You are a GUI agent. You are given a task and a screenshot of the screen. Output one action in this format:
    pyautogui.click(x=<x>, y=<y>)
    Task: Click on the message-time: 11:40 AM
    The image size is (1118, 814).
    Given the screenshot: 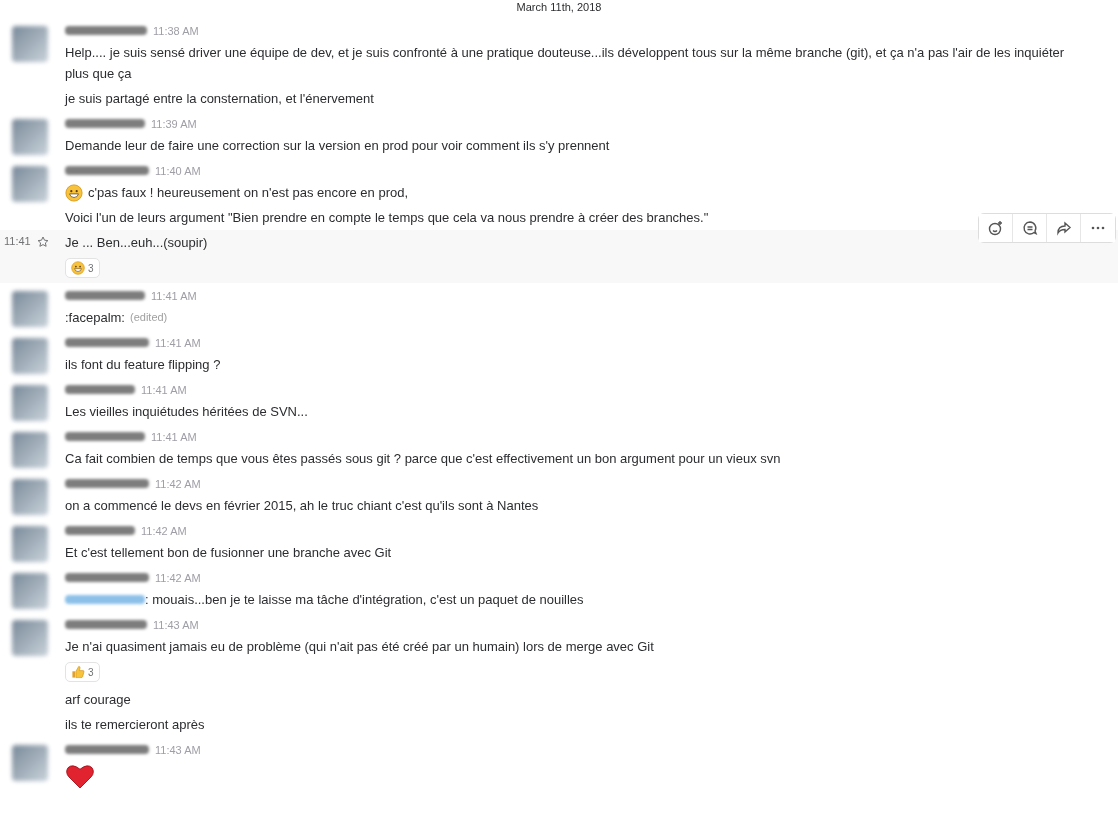 What is the action you would take?
    pyautogui.click(x=178, y=170)
    